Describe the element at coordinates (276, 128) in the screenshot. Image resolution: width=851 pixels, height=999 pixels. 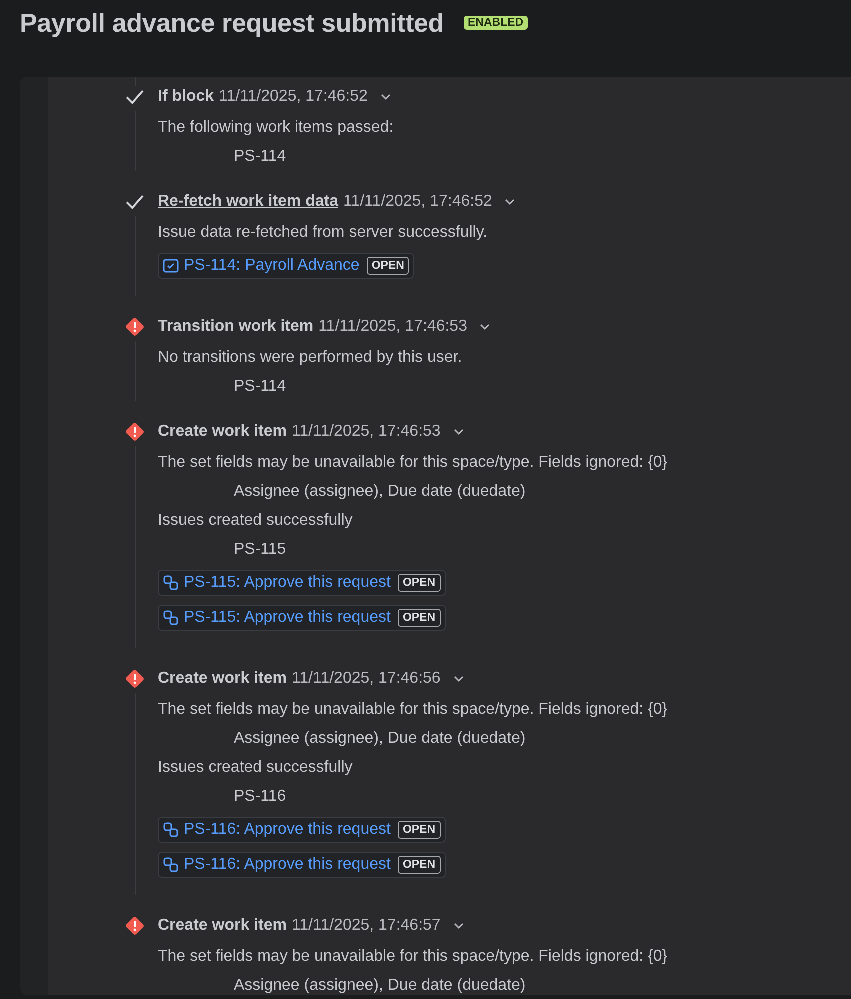
I see `log-message: The following work items passed:` at that location.